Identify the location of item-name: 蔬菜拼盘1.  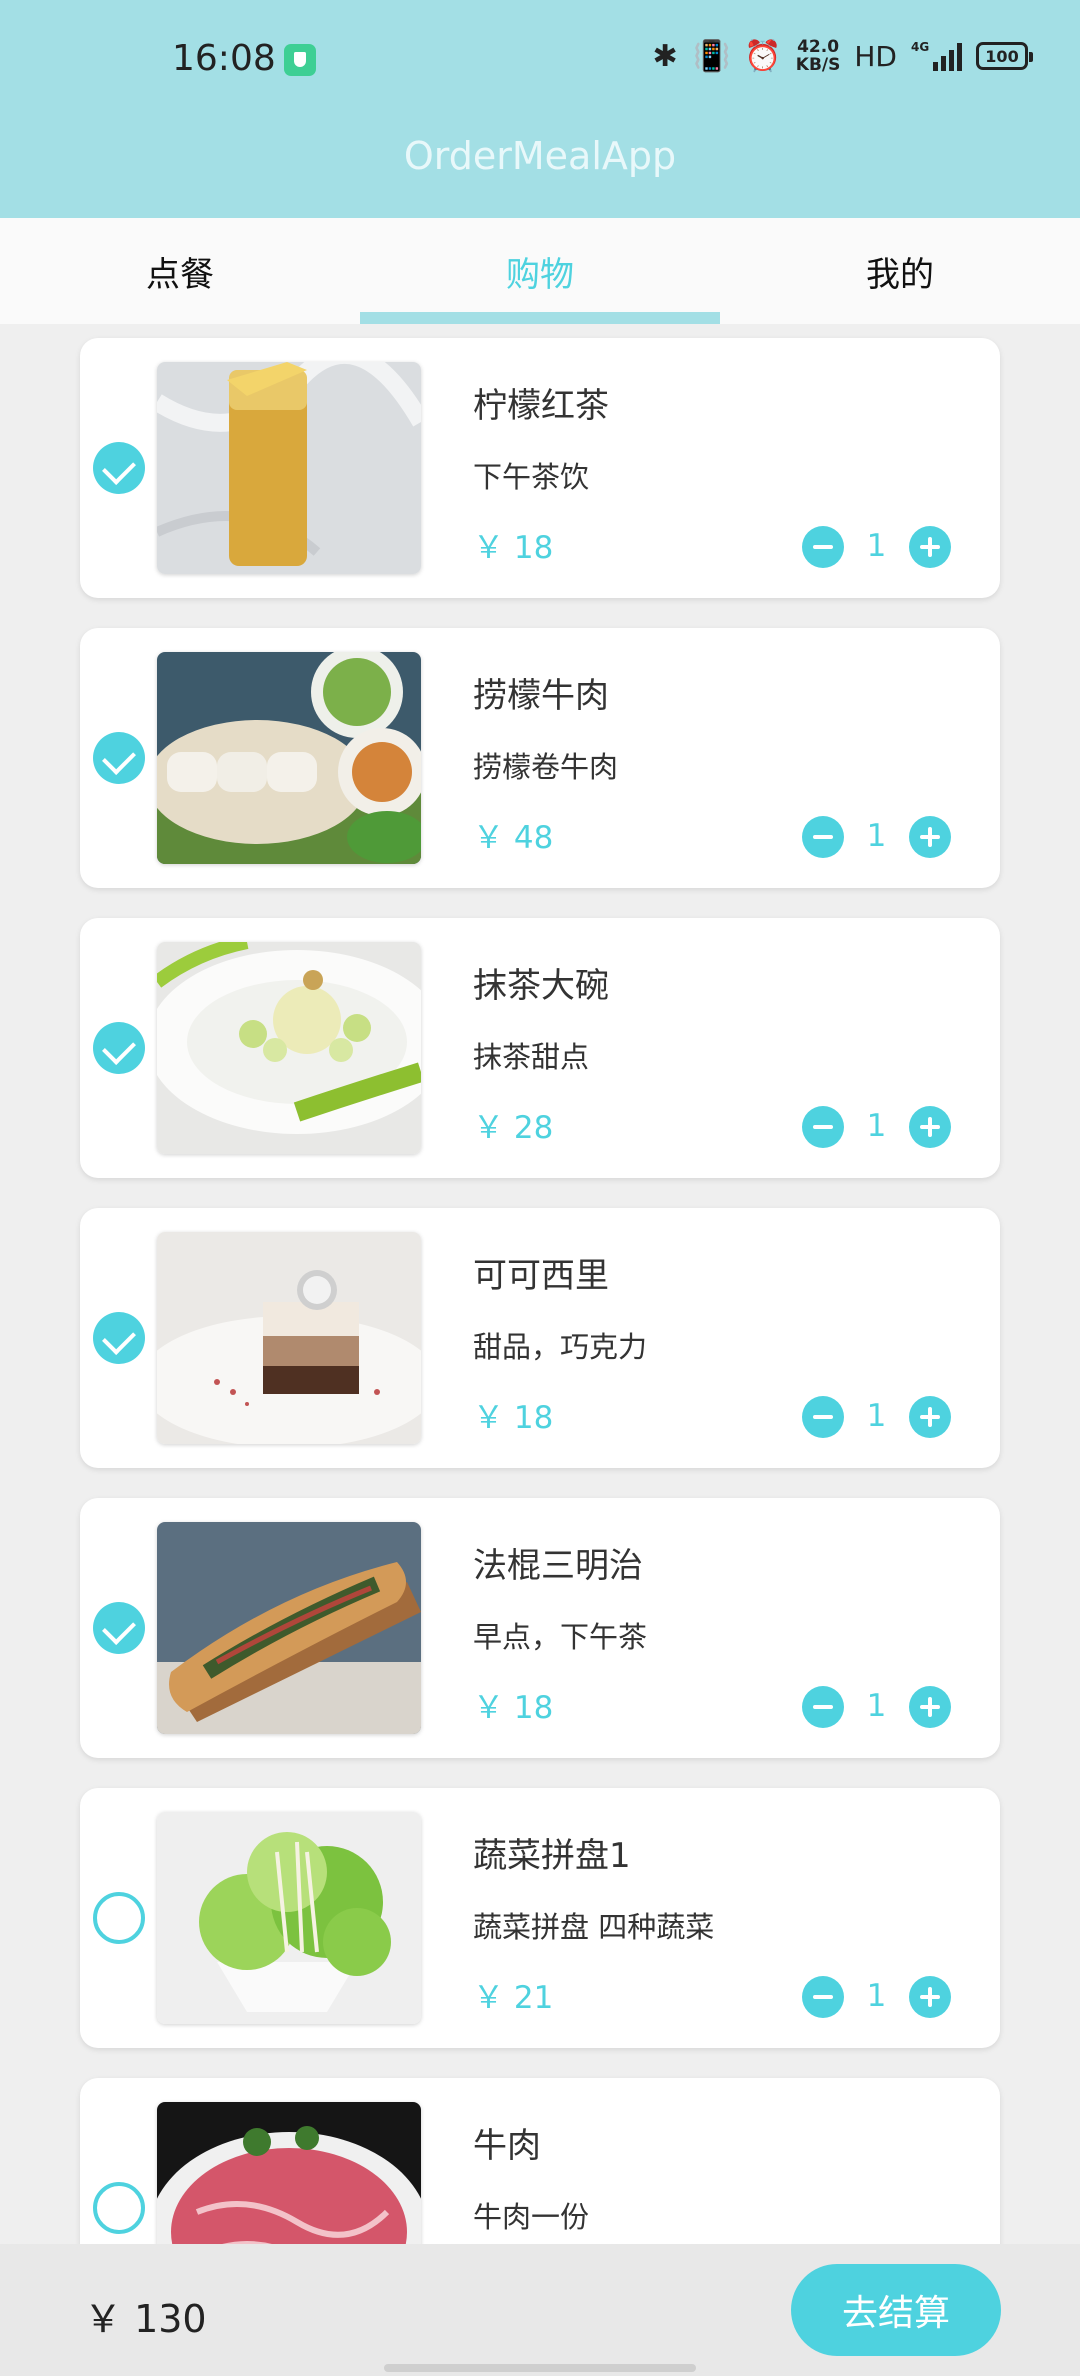
(552, 1856).